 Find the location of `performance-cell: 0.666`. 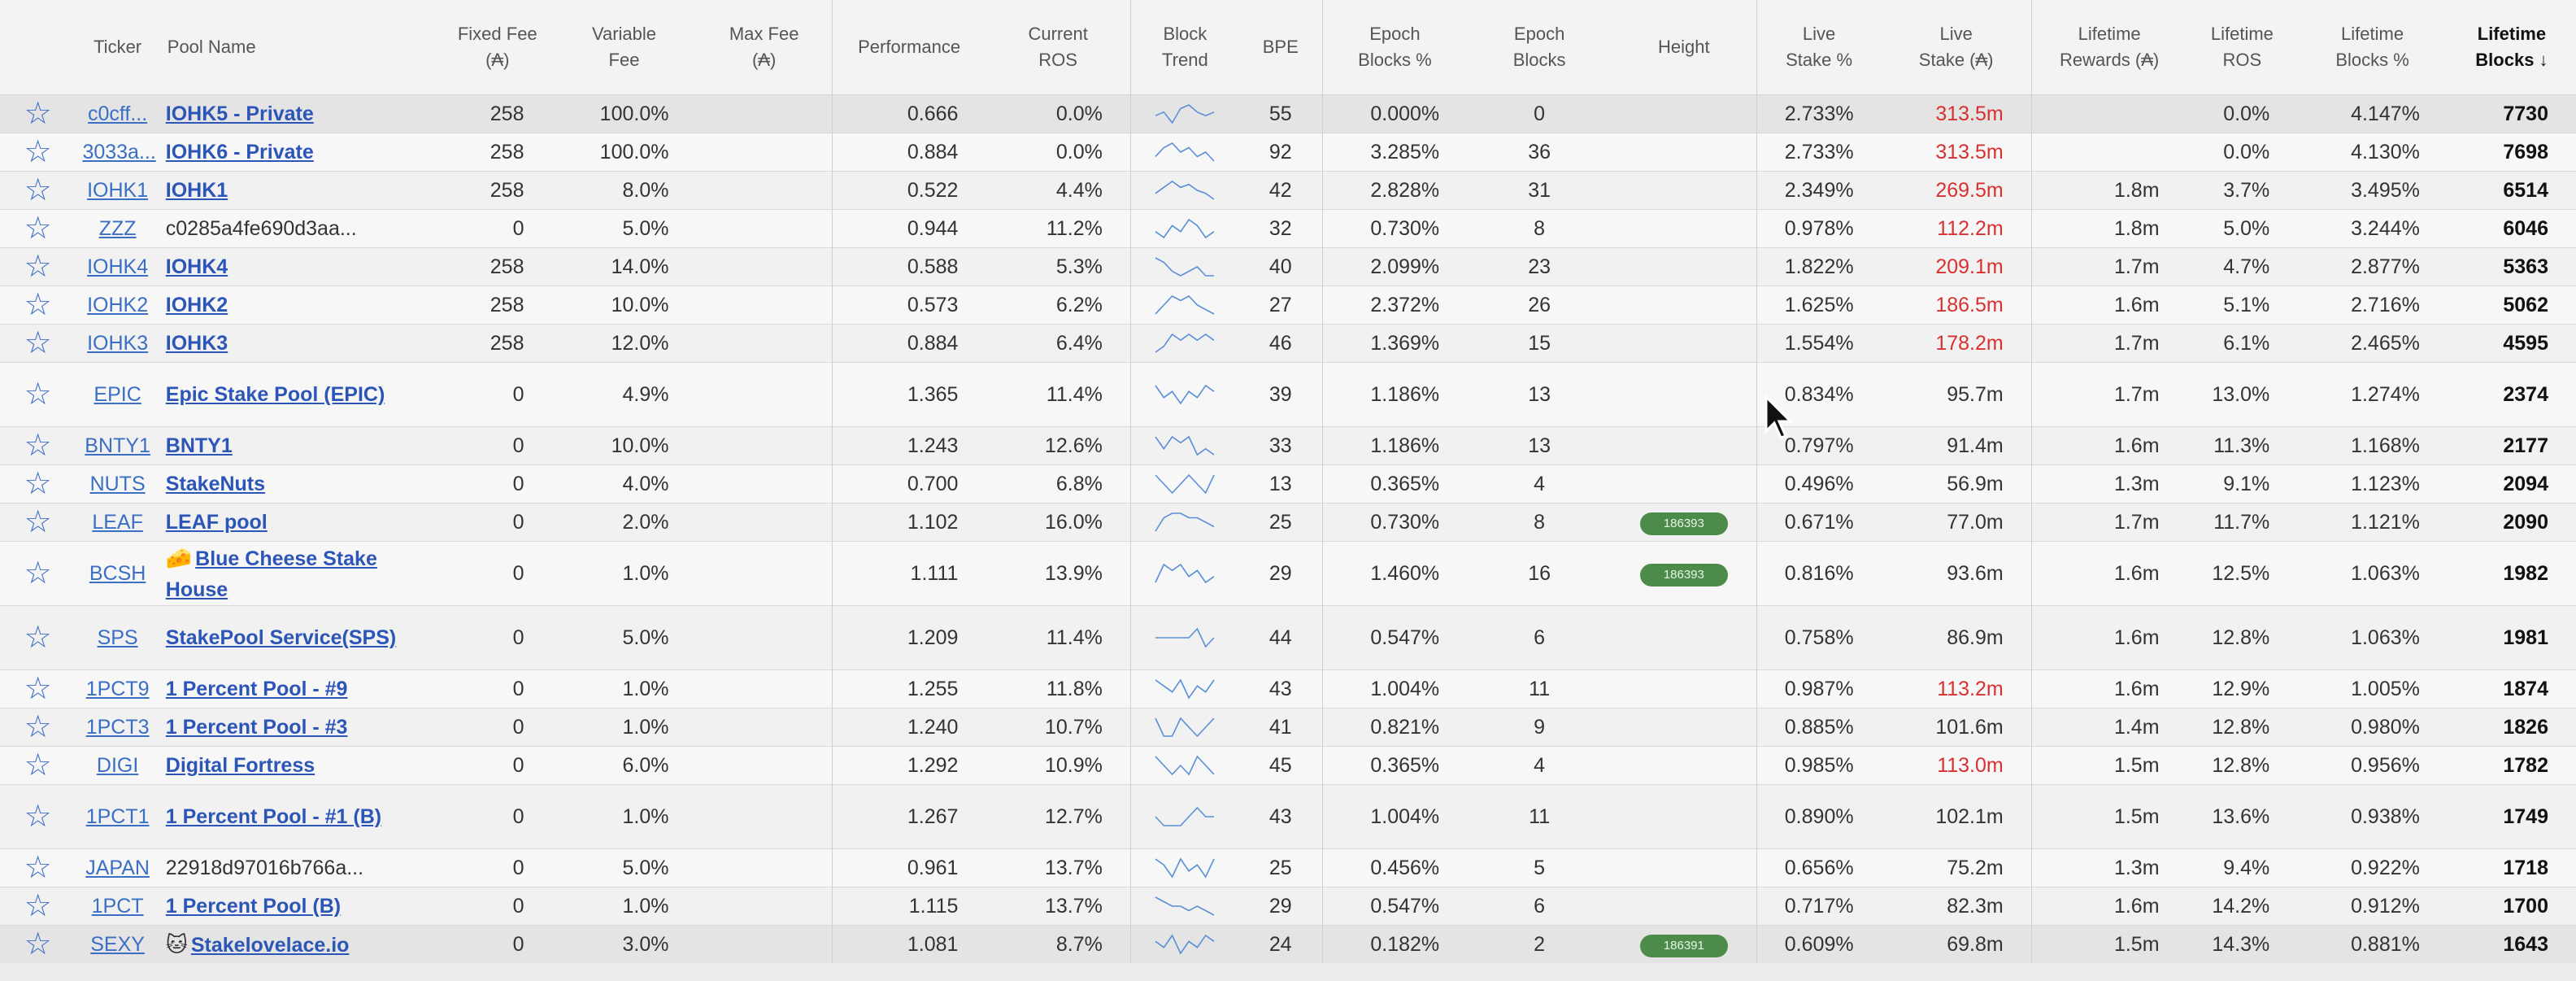

performance-cell: 0.666 is located at coordinates (909, 113).